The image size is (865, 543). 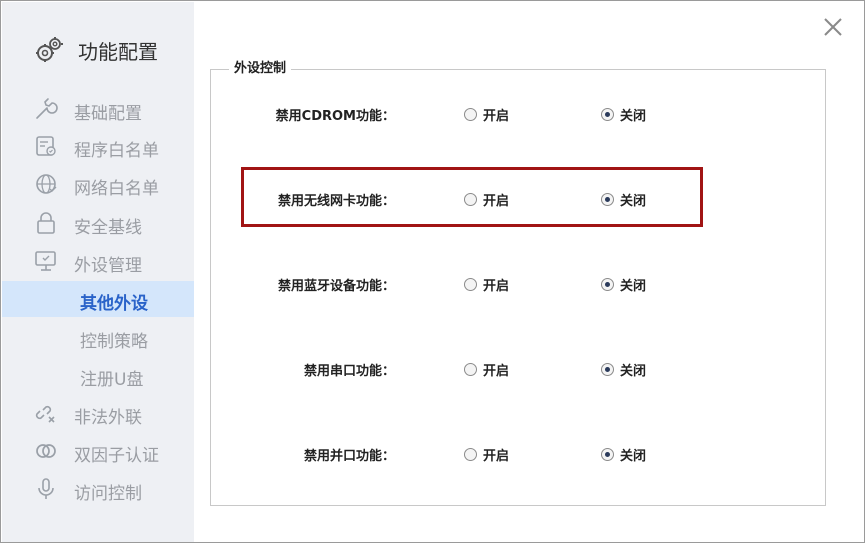 I want to click on radio-bluetooth-off: 关闭, so click(x=623, y=284).